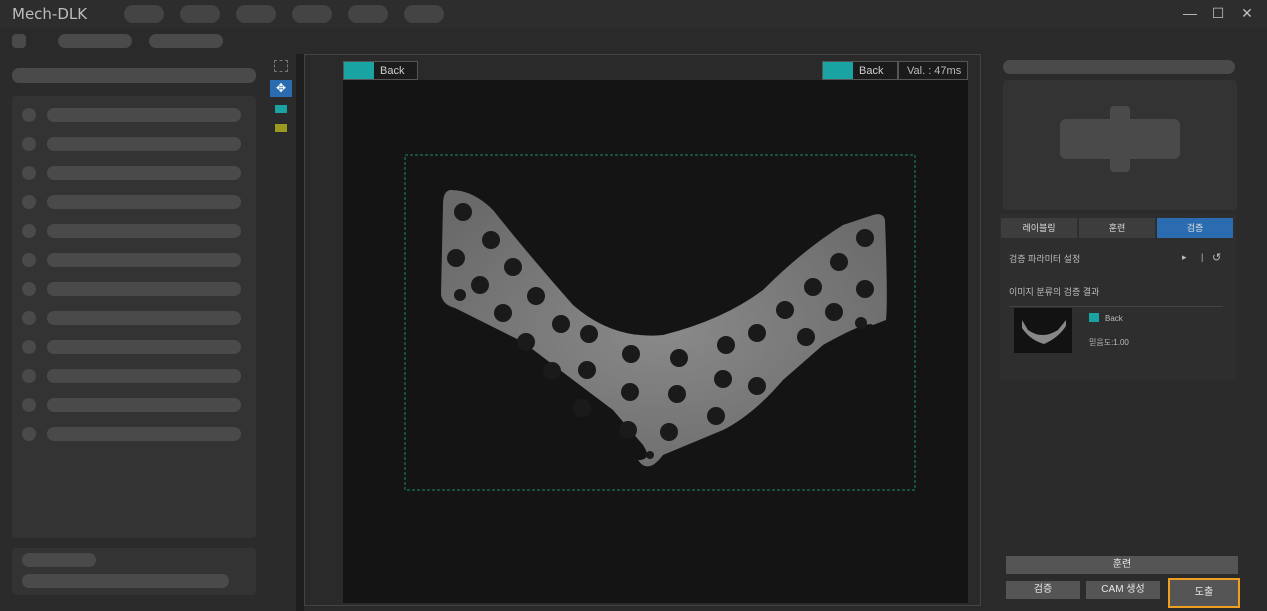  I want to click on project-list, so click(134, 317).